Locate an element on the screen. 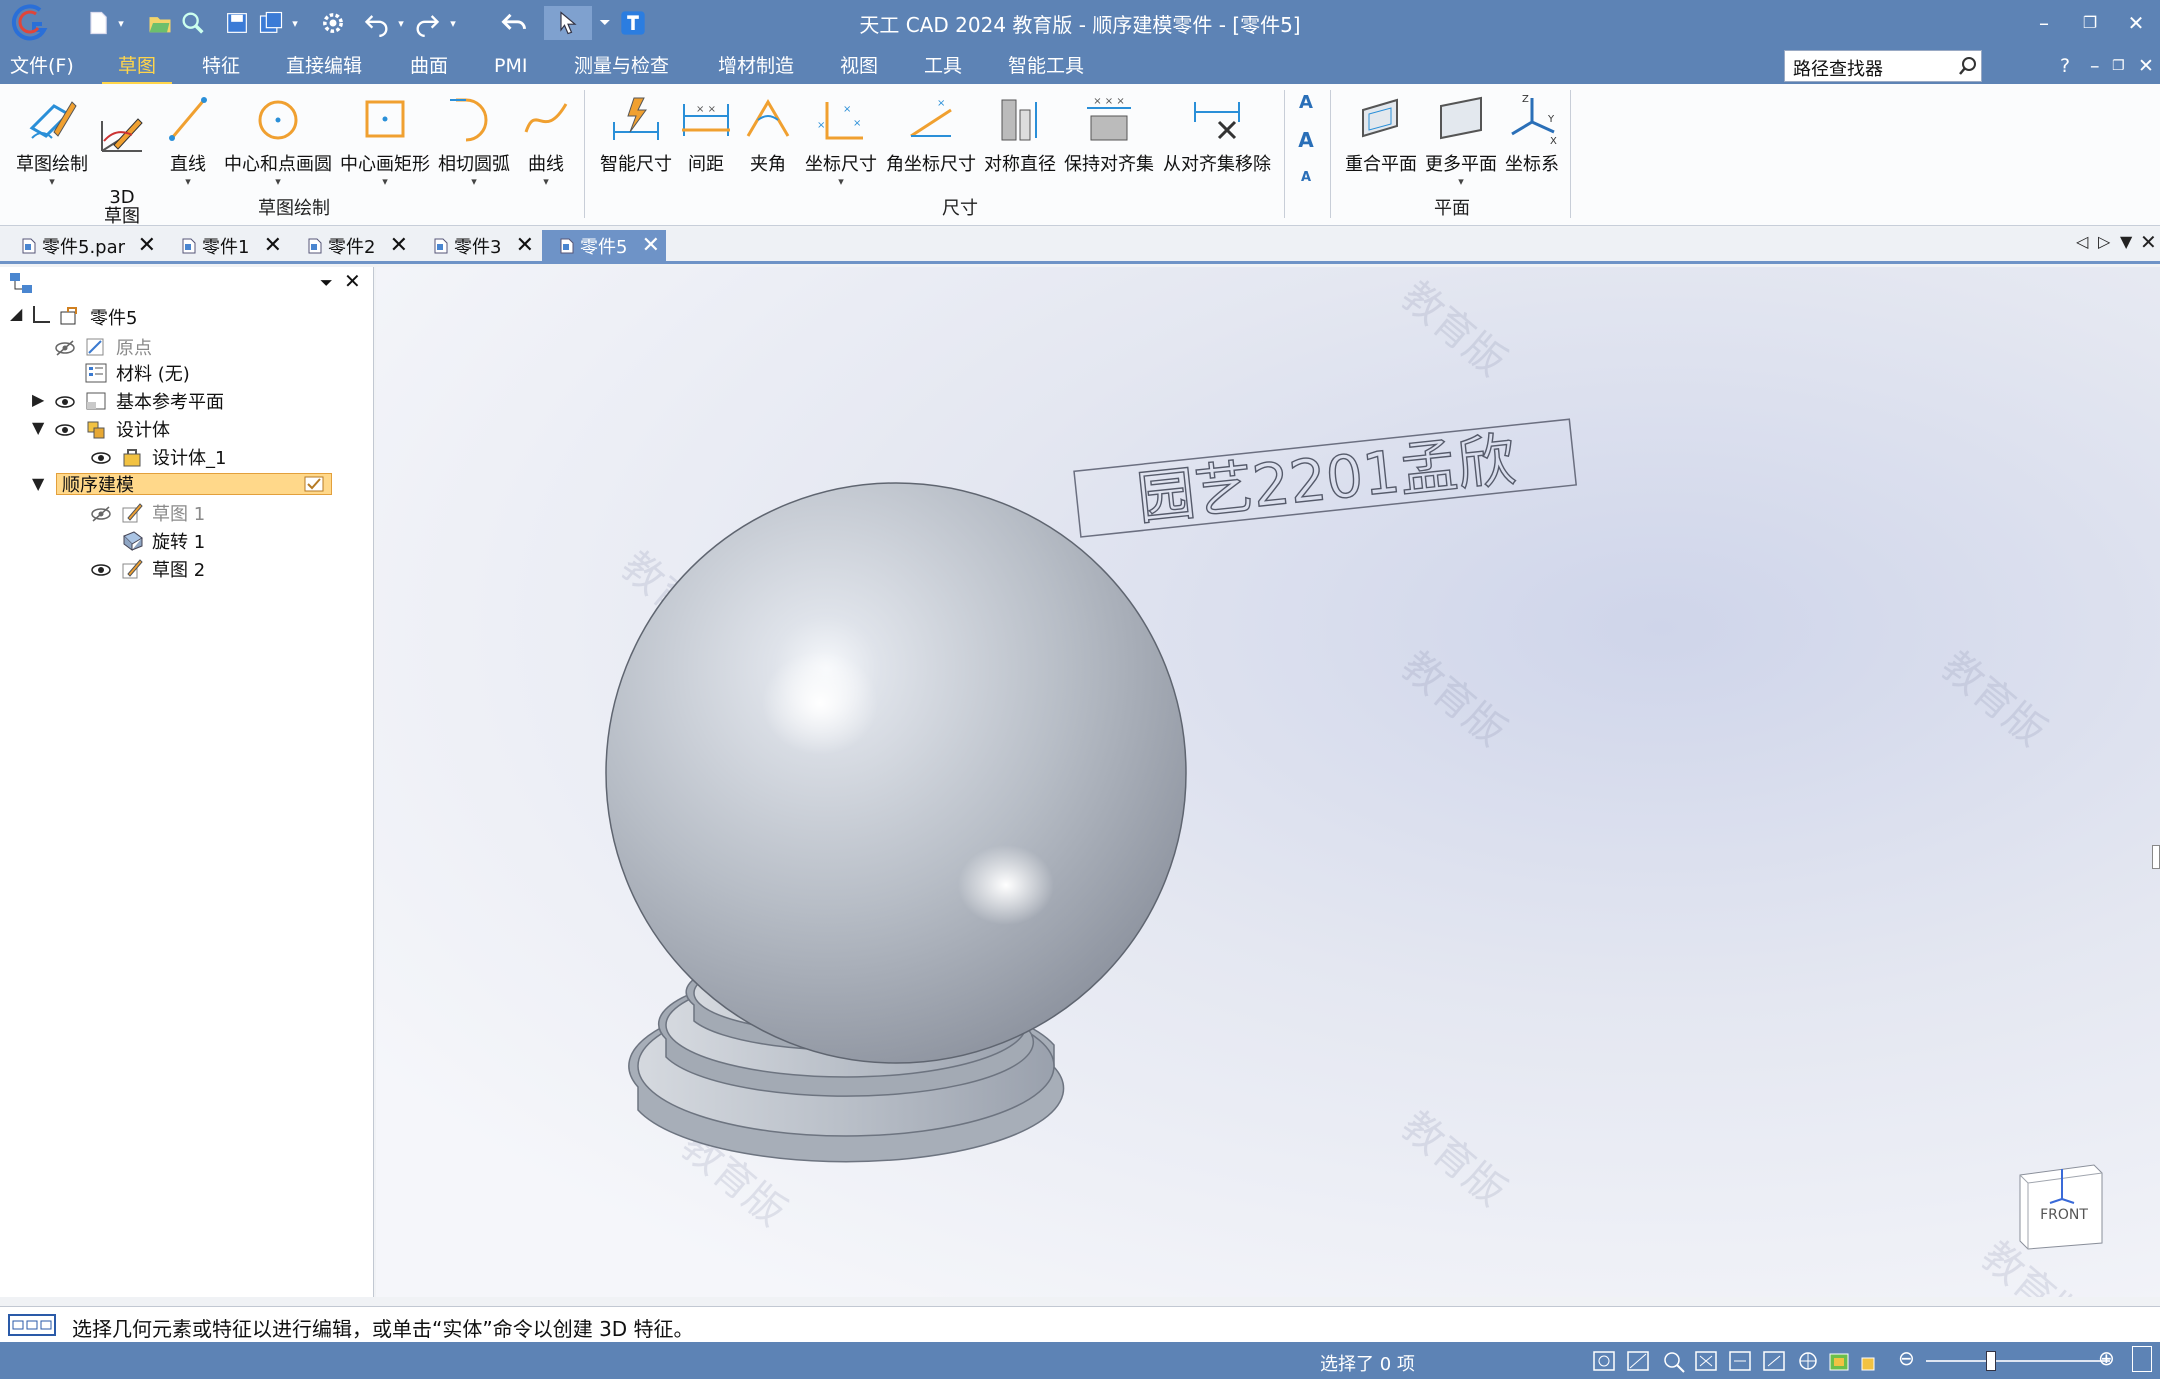 The width and height of the screenshot is (2160, 1379). symmetric-diameter-button: 对称直径 is located at coordinates (1020, 134).